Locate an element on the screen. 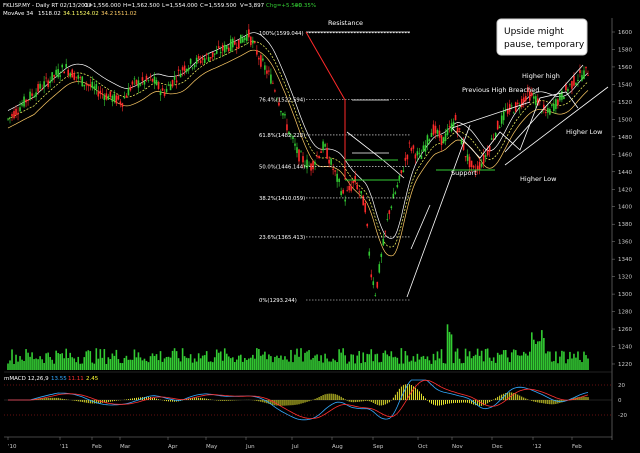  price-tick-label: 1540 is located at coordinates (625, 85).